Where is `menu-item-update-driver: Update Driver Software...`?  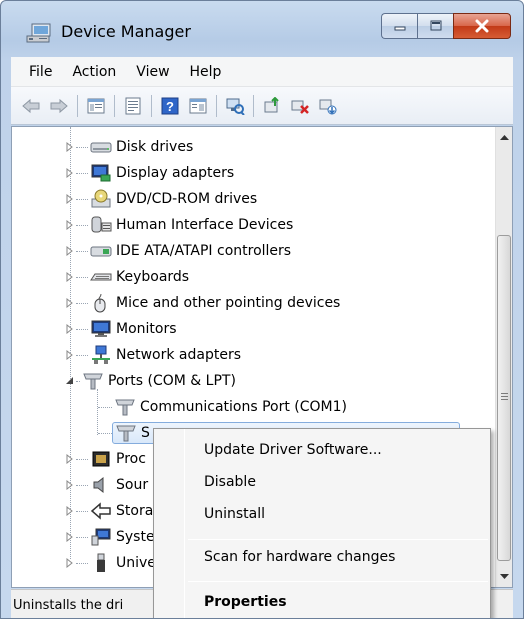 menu-item-update-driver: Update Driver Software... is located at coordinates (293, 450).